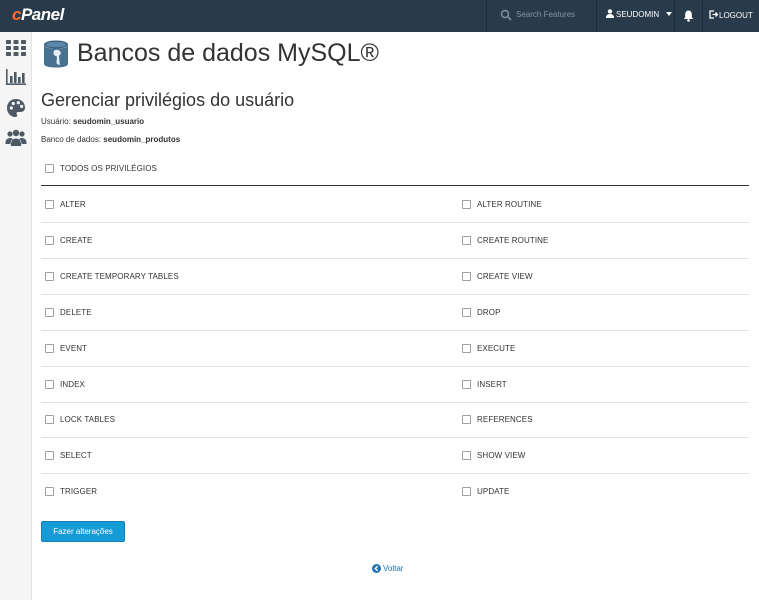 The width and height of the screenshot is (759, 600). Describe the element at coordinates (38, 15) in the screenshot. I see `cpanel-logo: cPanel` at that location.